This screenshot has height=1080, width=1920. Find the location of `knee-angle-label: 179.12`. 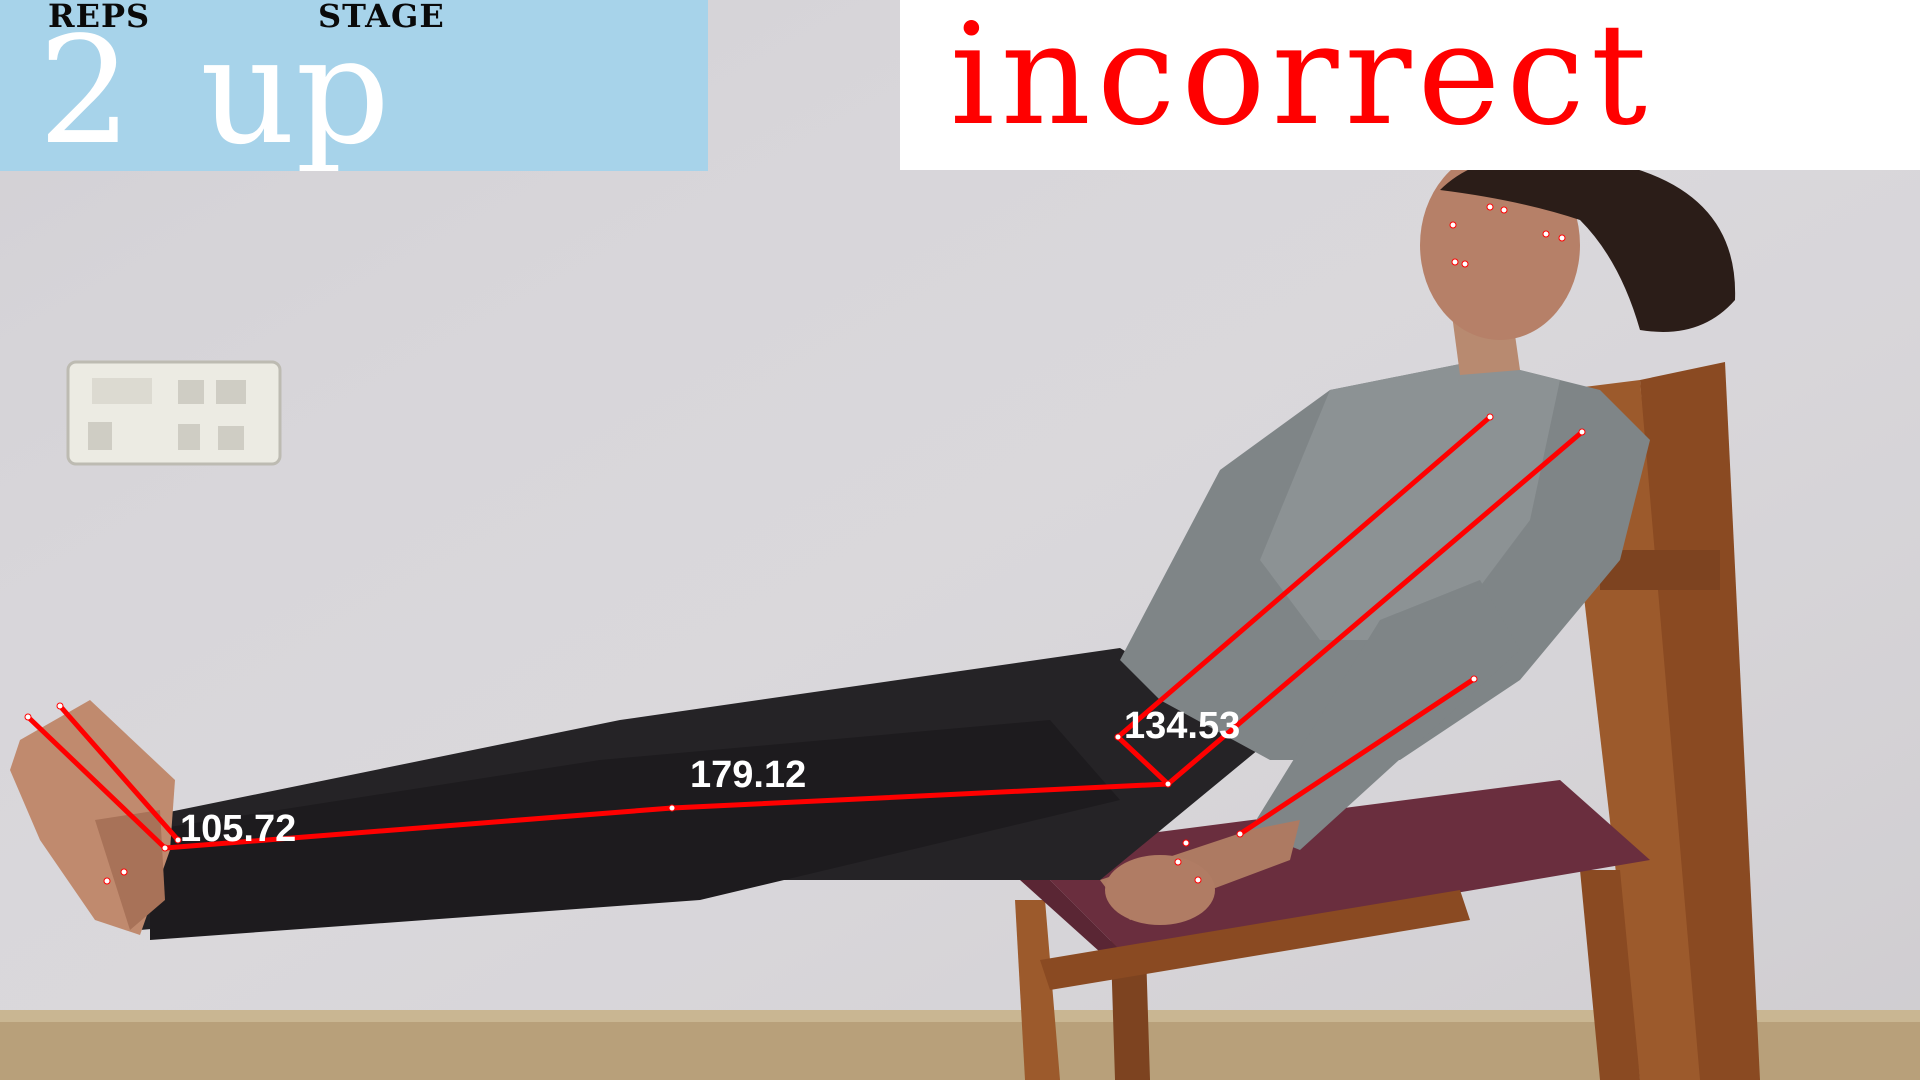

knee-angle-label: 179.12 is located at coordinates (748, 775).